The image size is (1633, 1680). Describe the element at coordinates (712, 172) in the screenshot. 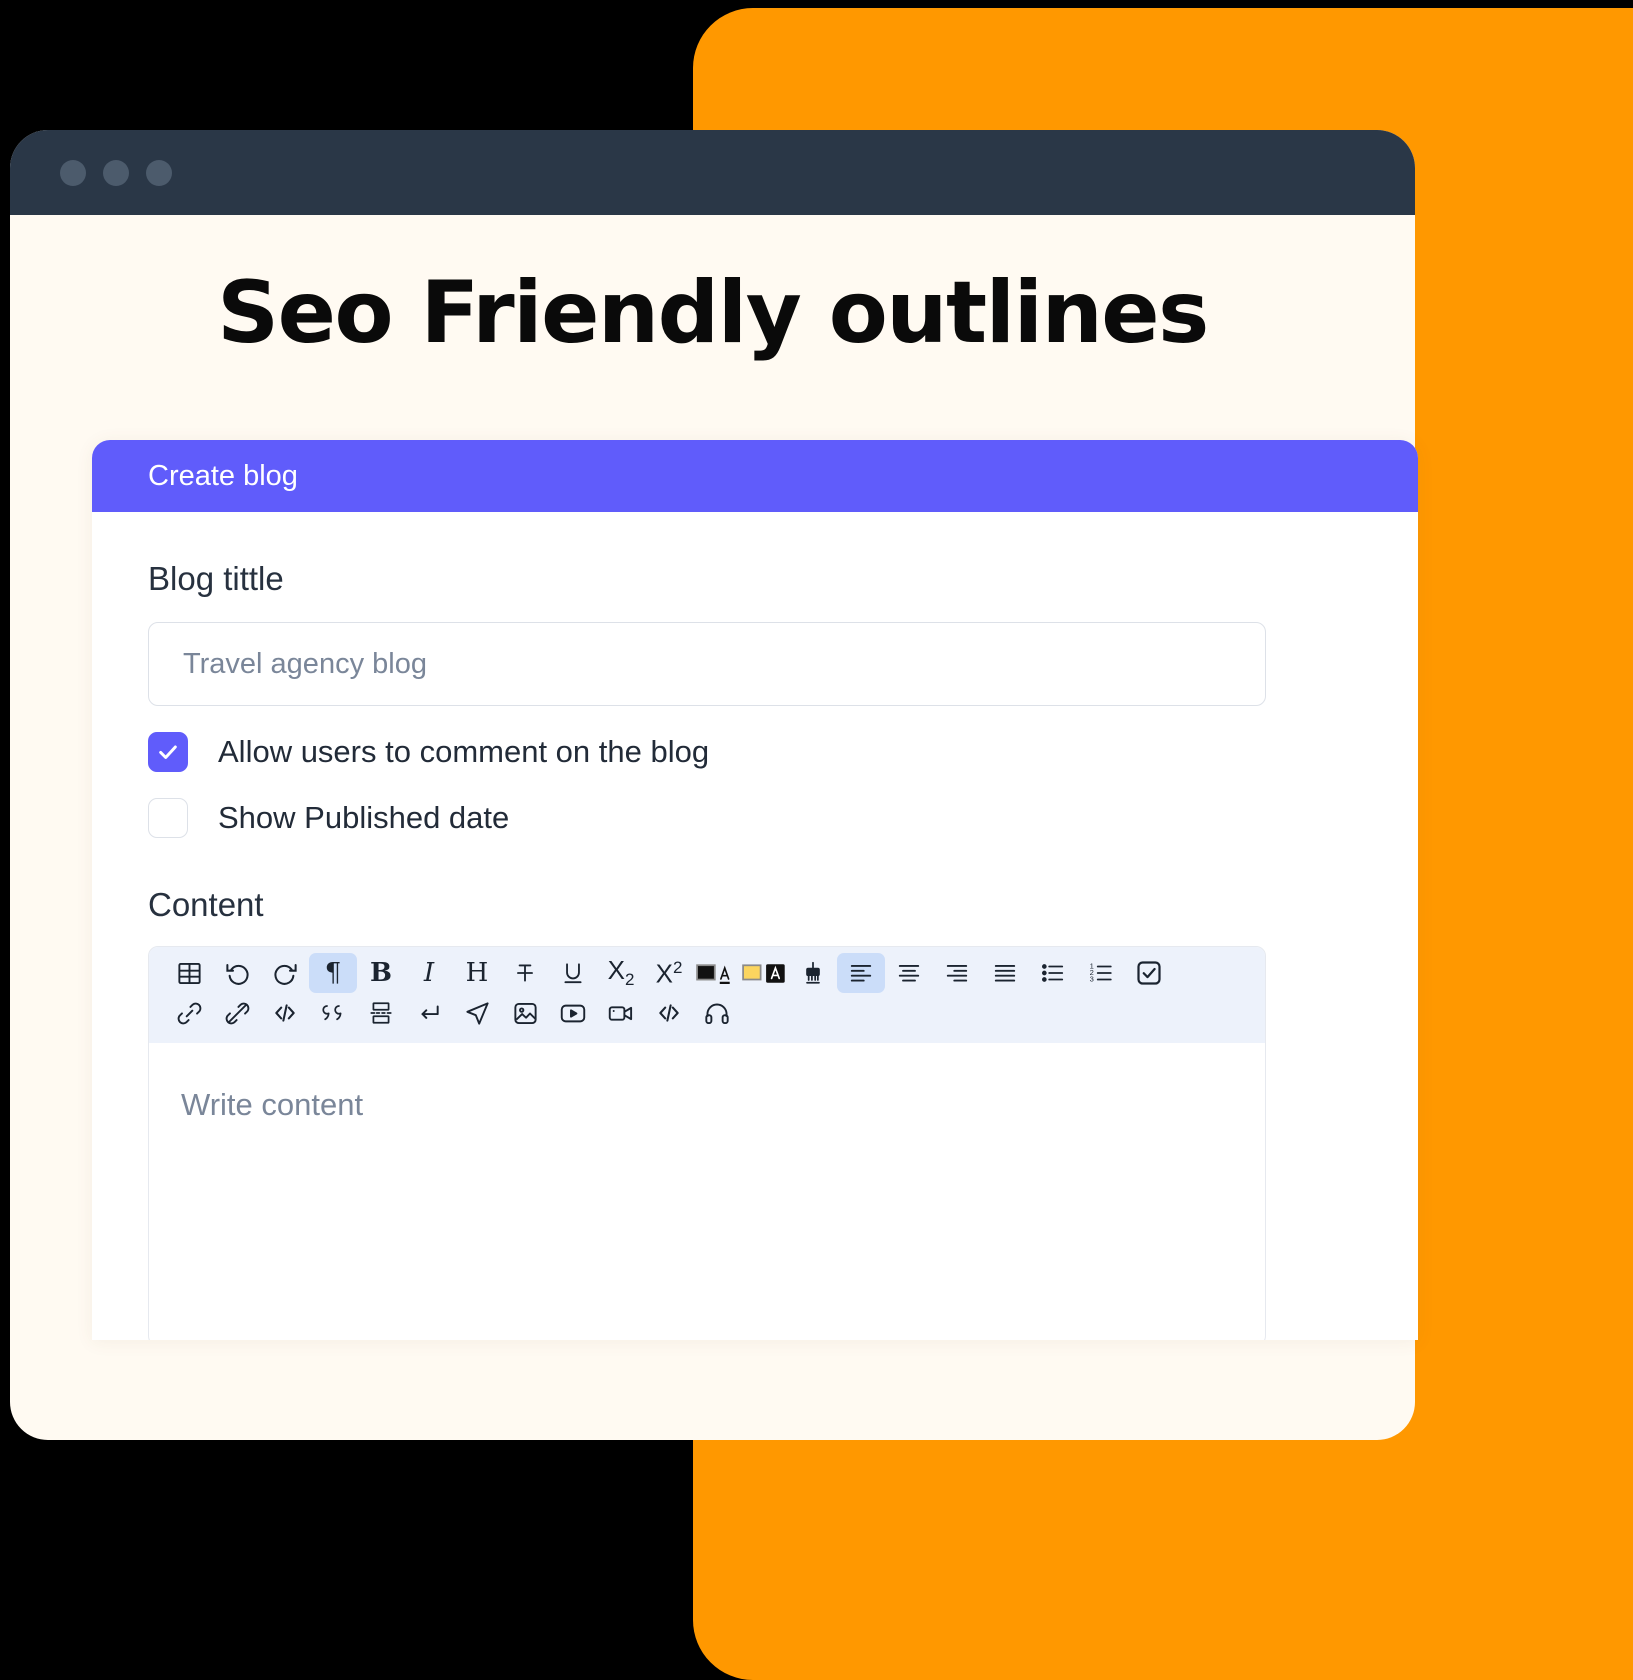

I see `browser-title-bar` at that location.